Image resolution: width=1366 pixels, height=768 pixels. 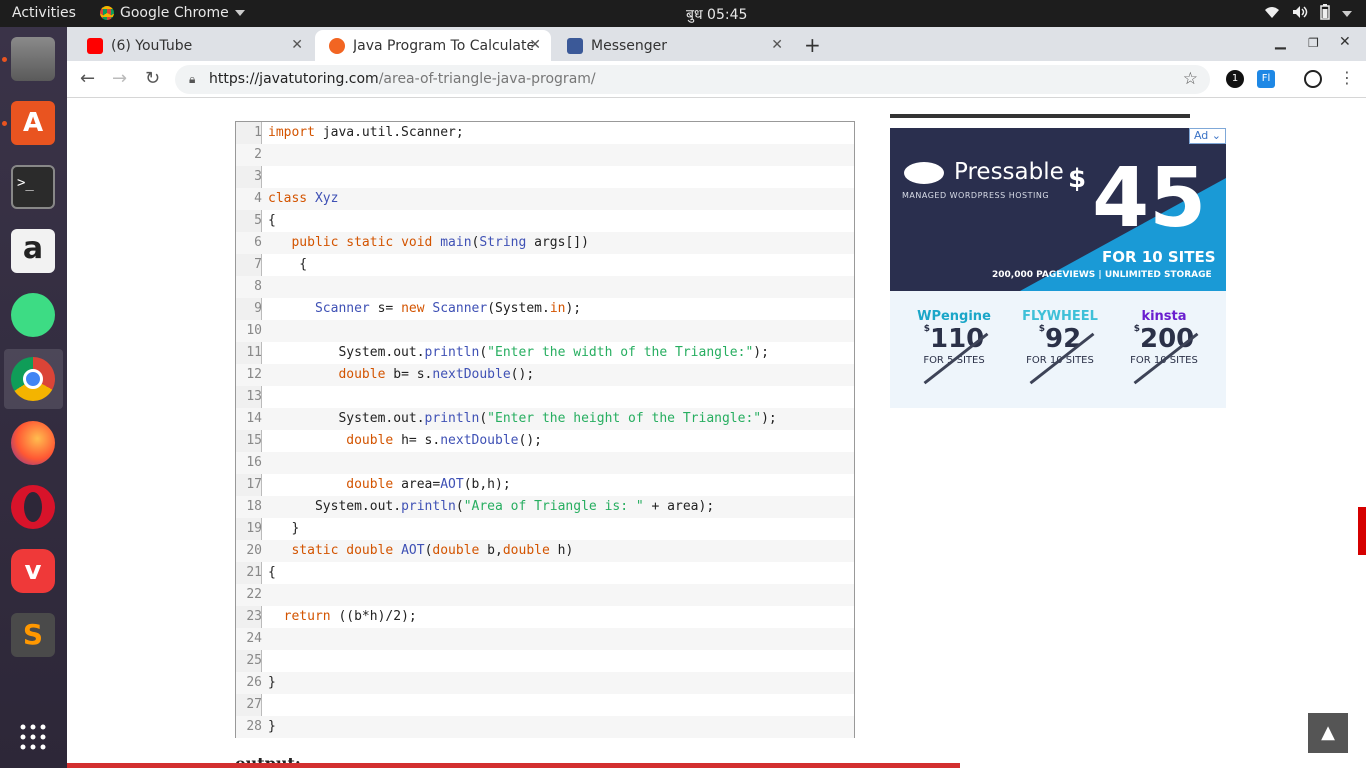 I want to click on youtube-icon, so click(x=95, y=45).